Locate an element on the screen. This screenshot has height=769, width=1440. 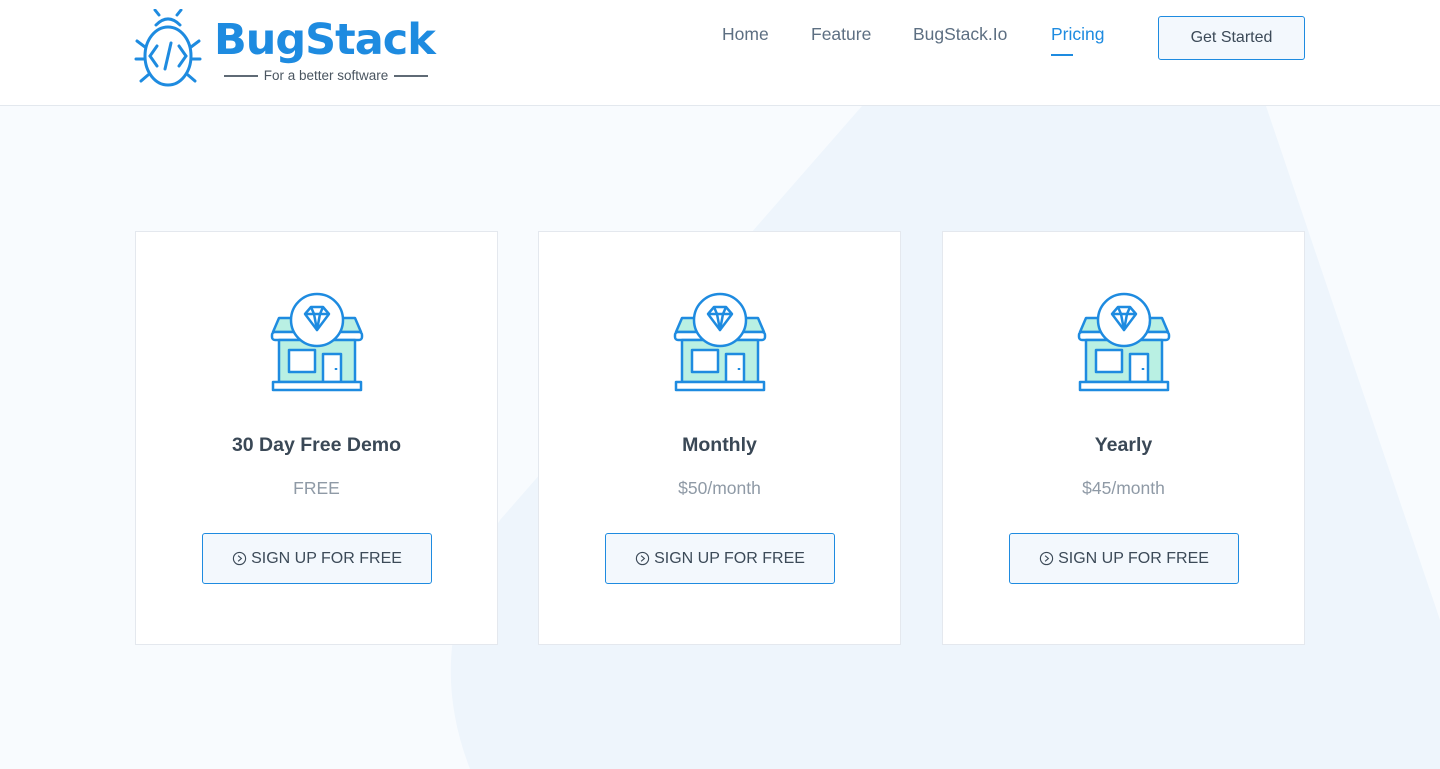
plan-price: FREE is located at coordinates (316, 488).